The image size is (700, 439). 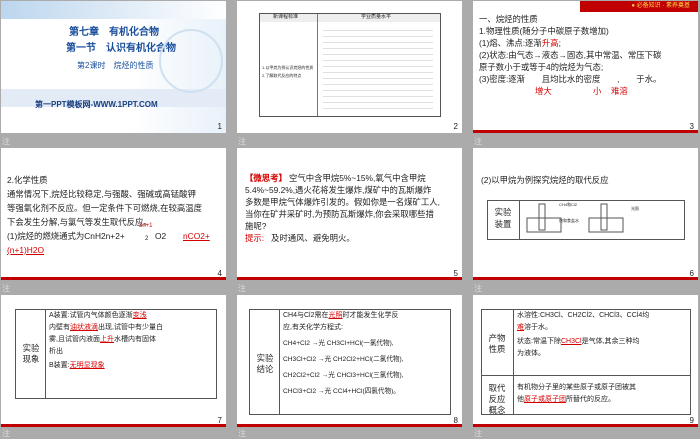 What do you see at coordinates (597, 91) in the screenshot?
I see `answer-text: 小` at bounding box center [597, 91].